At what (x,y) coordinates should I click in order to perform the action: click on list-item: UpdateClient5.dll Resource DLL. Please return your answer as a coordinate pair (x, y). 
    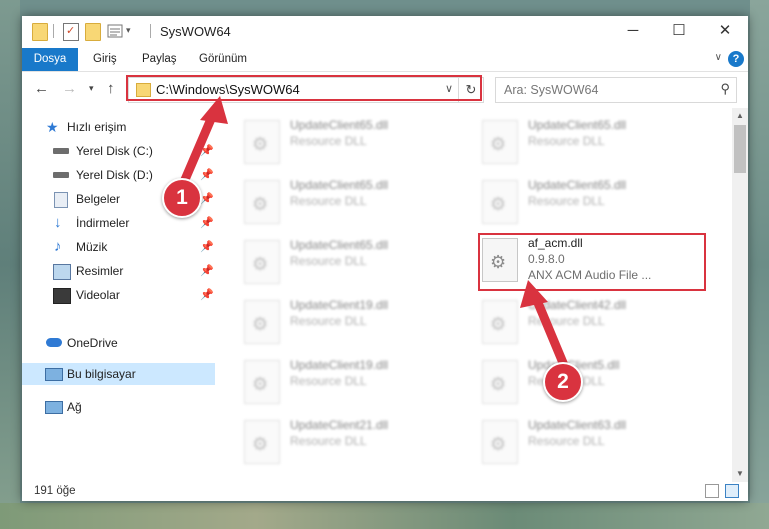
    Looking at the image, I should click on (597, 386).